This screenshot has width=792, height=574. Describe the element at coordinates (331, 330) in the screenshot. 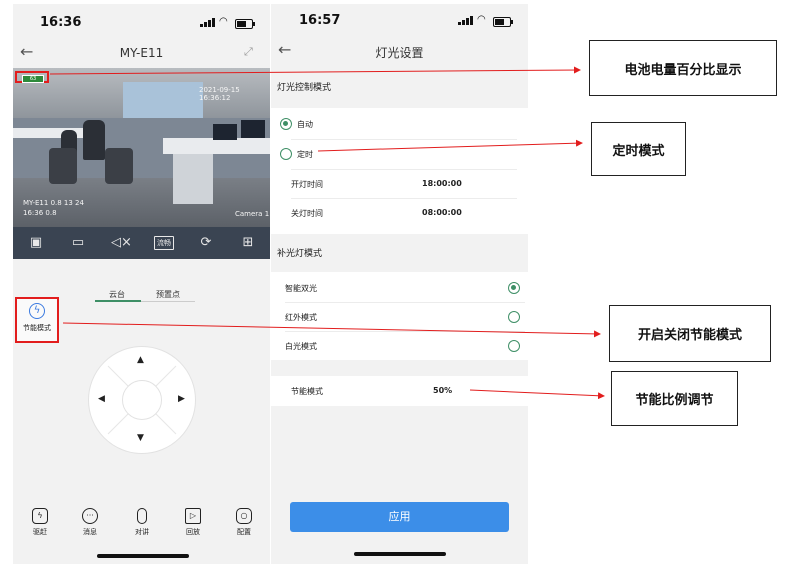

I see `eco-toggle-callout-line` at that location.